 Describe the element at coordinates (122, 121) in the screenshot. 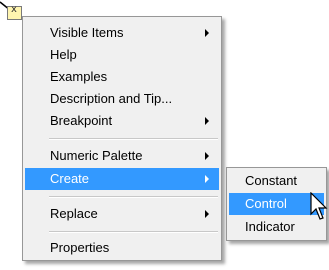

I see `menu-item-breakpoint: Breakpoint` at that location.